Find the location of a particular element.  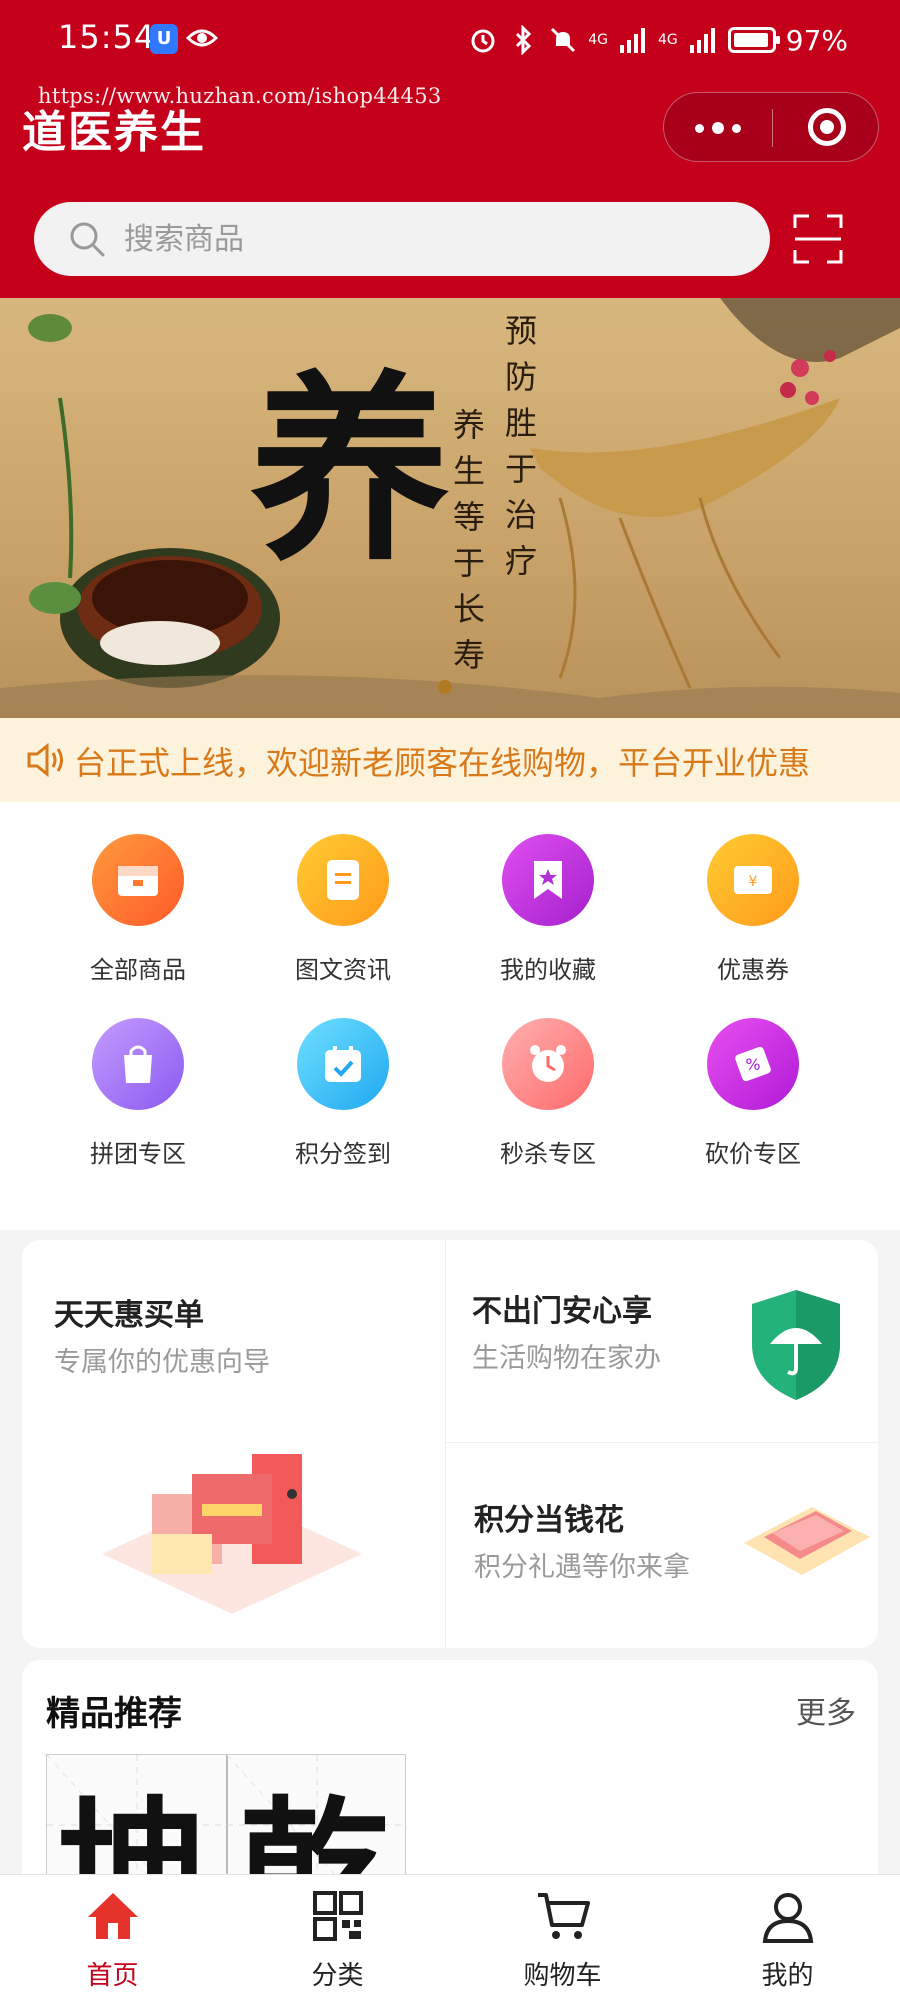

notice-text: 台正式上线，欢迎新老顾客在线购物，平台开业优惠 is located at coordinates (442, 763).